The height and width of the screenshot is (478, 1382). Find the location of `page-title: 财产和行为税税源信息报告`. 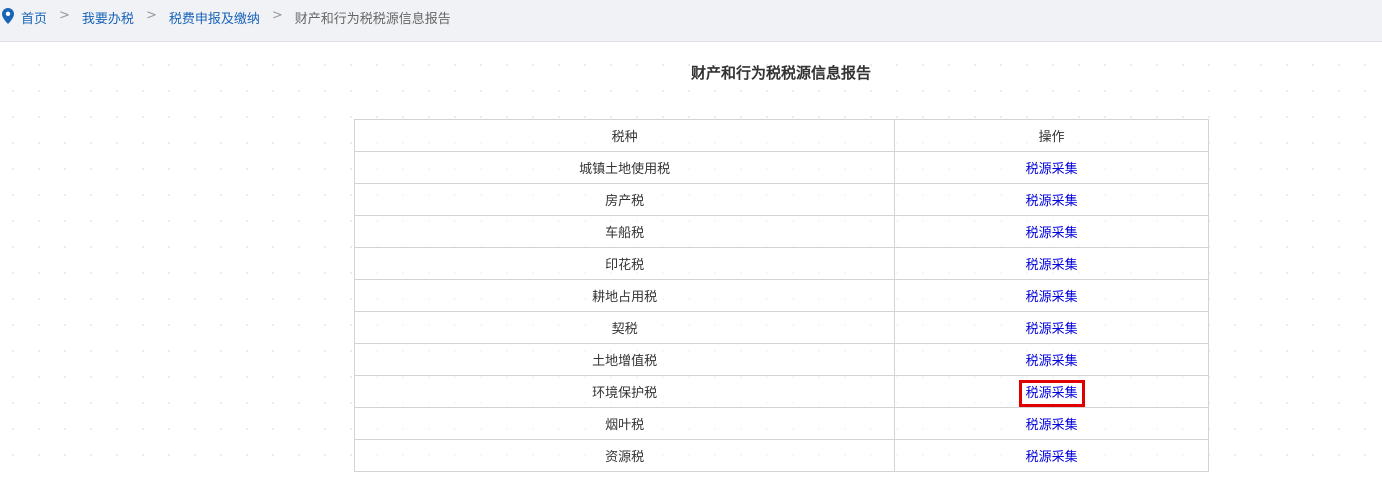

page-title: 财产和行为税税源信息报告 is located at coordinates (780, 73).